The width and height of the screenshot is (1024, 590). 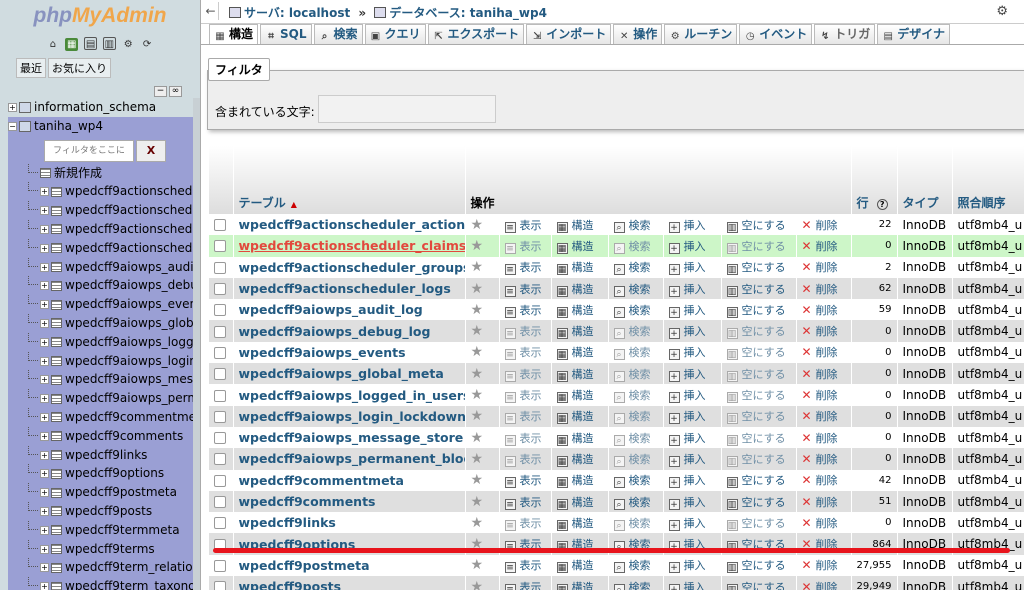 What do you see at coordinates (101, 380) in the screenshot?
I see `tree-table-item: + wpedcff9aiowps_messa` at bounding box center [101, 380].